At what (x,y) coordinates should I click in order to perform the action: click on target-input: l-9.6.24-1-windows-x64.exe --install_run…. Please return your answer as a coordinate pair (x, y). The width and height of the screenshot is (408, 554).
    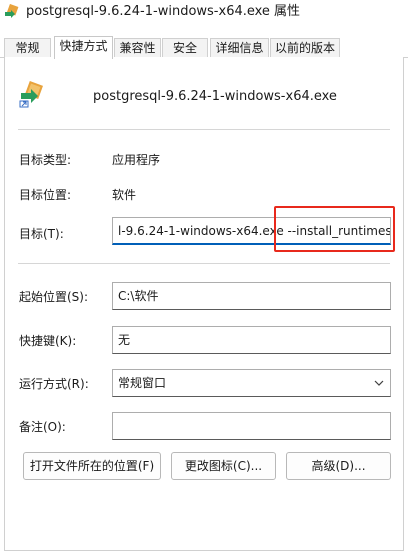
    Looking at the image, I should click on (251, 231).